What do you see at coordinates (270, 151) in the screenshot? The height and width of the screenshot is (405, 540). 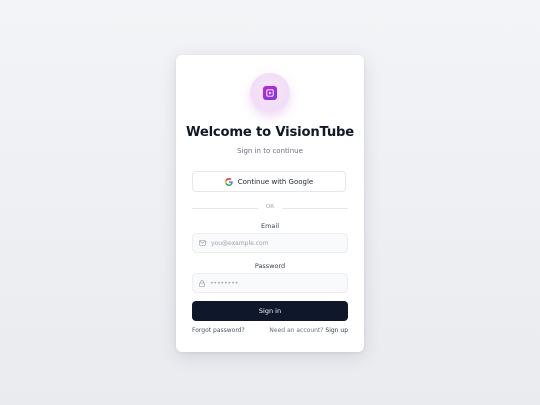 I see `page-subtitle: Sign in to continue` at bounding box center [270, 151].